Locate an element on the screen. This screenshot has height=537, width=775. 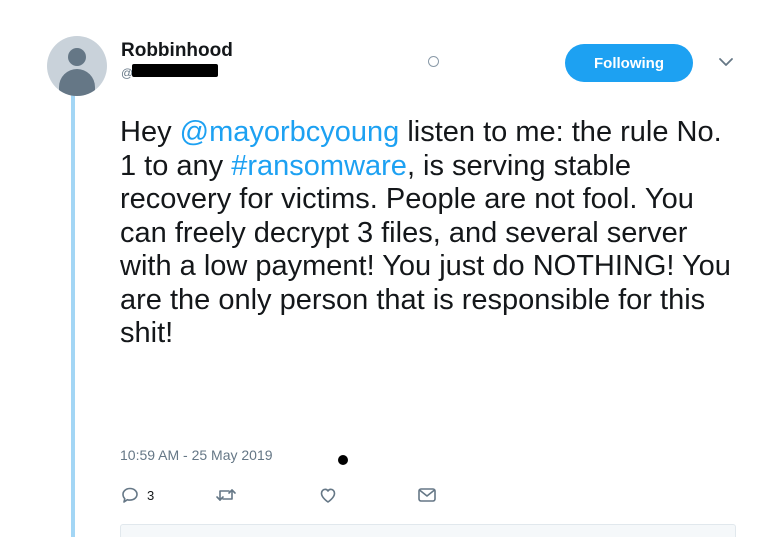
avatar-head is located at coordinates (77, 57).